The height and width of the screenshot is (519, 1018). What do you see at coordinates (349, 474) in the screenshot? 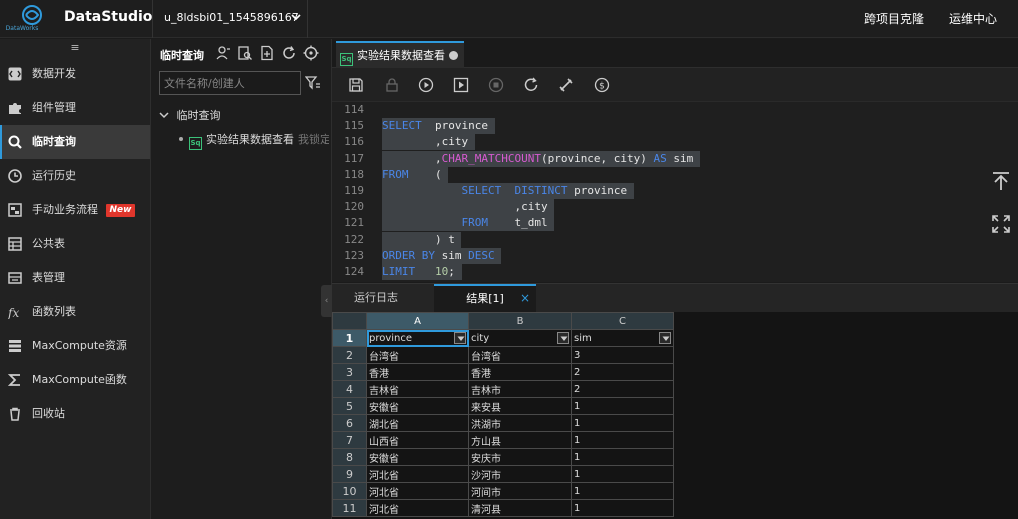
I see `row-number: 9` at bounding box center [349, 474].